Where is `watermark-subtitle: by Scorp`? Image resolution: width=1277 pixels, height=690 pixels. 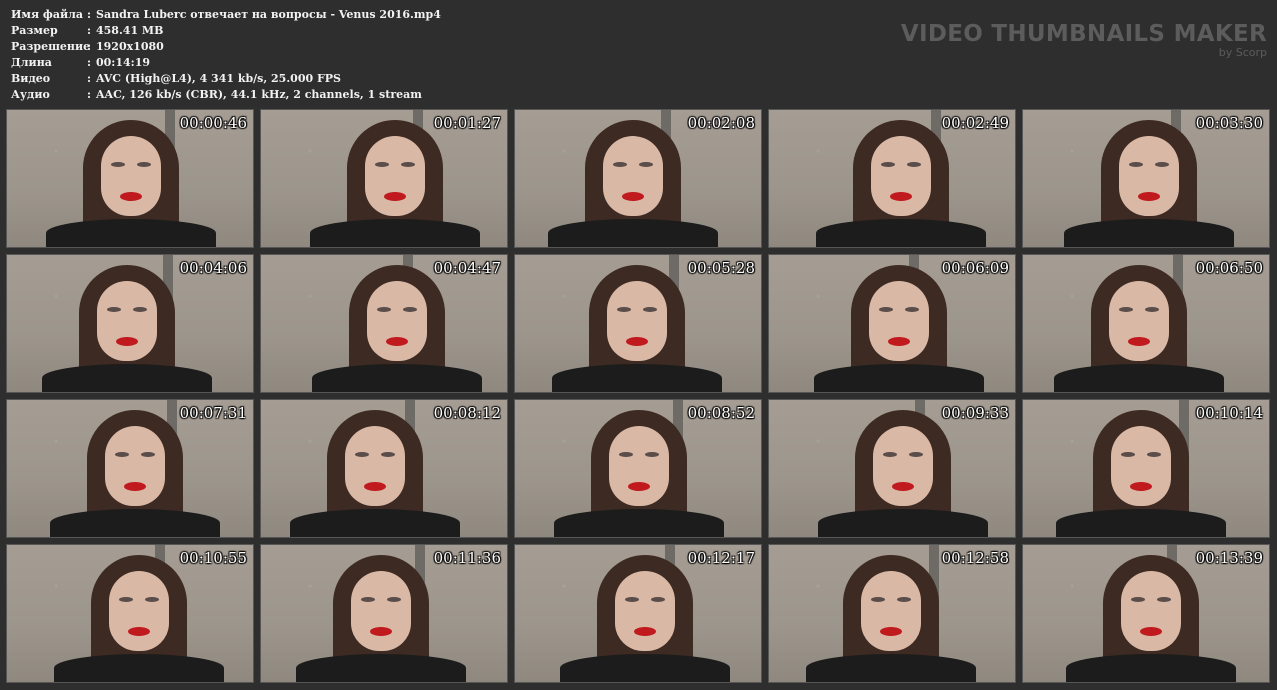
watermark-subtitle: by Scorp is located at coordinates (1242, 52).